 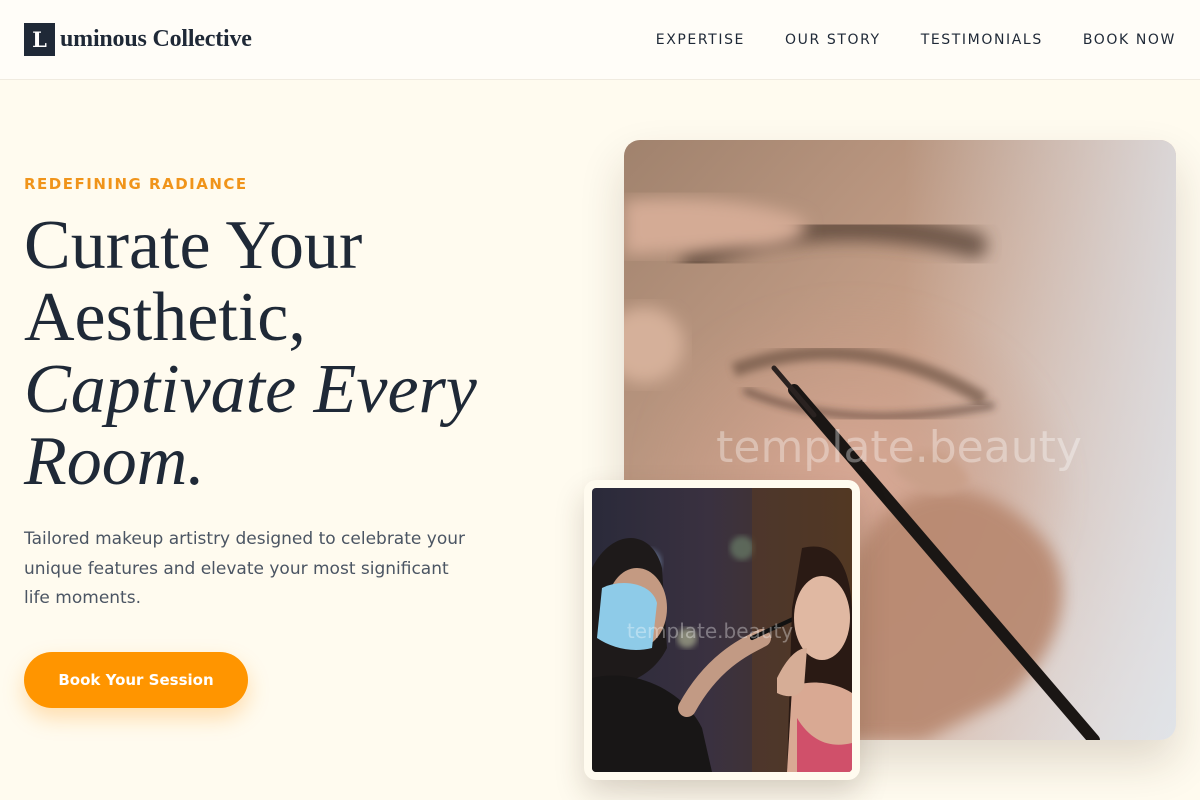 What do you see at coordinates (833, 40) in the screenshot?
I see `nav-link-our-story: OUR STORY` at bounding box center [833, 40].